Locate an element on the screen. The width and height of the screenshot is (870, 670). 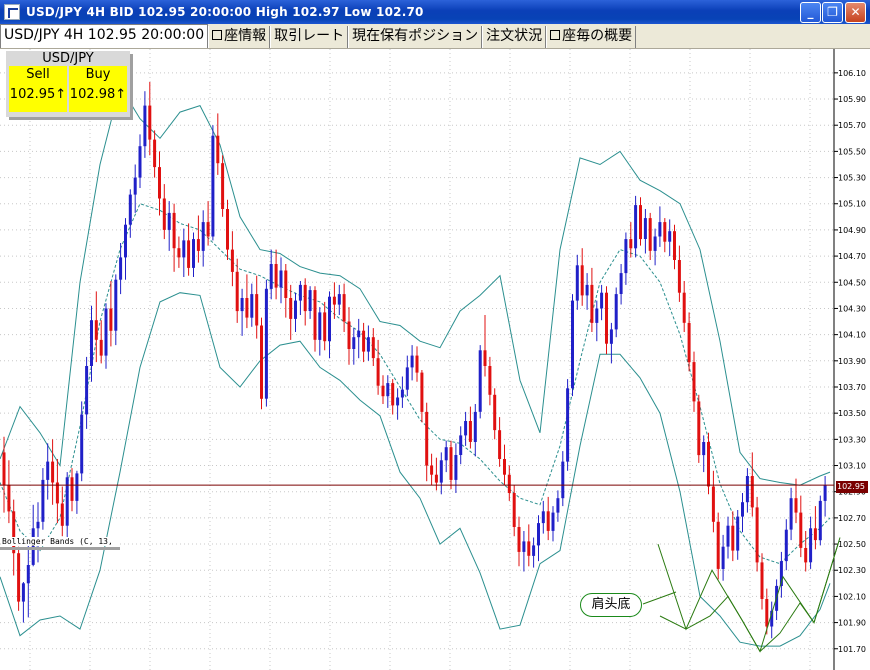
tab-label: 注文状況 is located at coordinates (514, 36).